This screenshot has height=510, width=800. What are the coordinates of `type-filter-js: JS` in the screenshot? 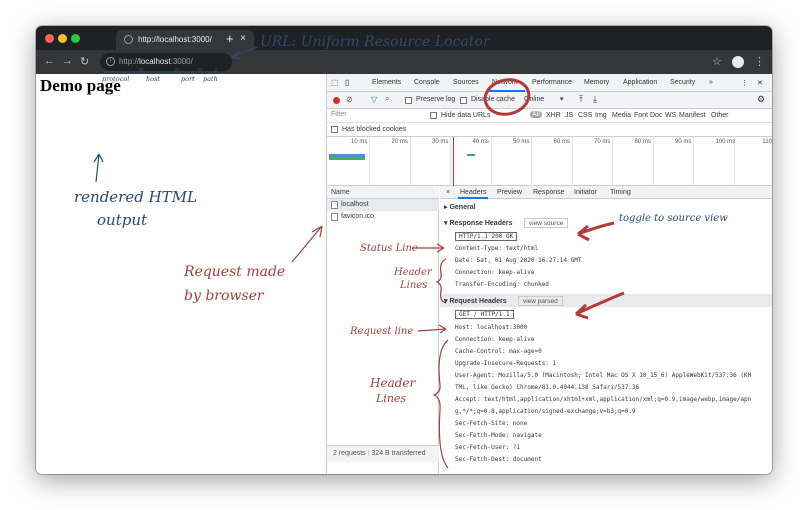 It's located at (569, 115).